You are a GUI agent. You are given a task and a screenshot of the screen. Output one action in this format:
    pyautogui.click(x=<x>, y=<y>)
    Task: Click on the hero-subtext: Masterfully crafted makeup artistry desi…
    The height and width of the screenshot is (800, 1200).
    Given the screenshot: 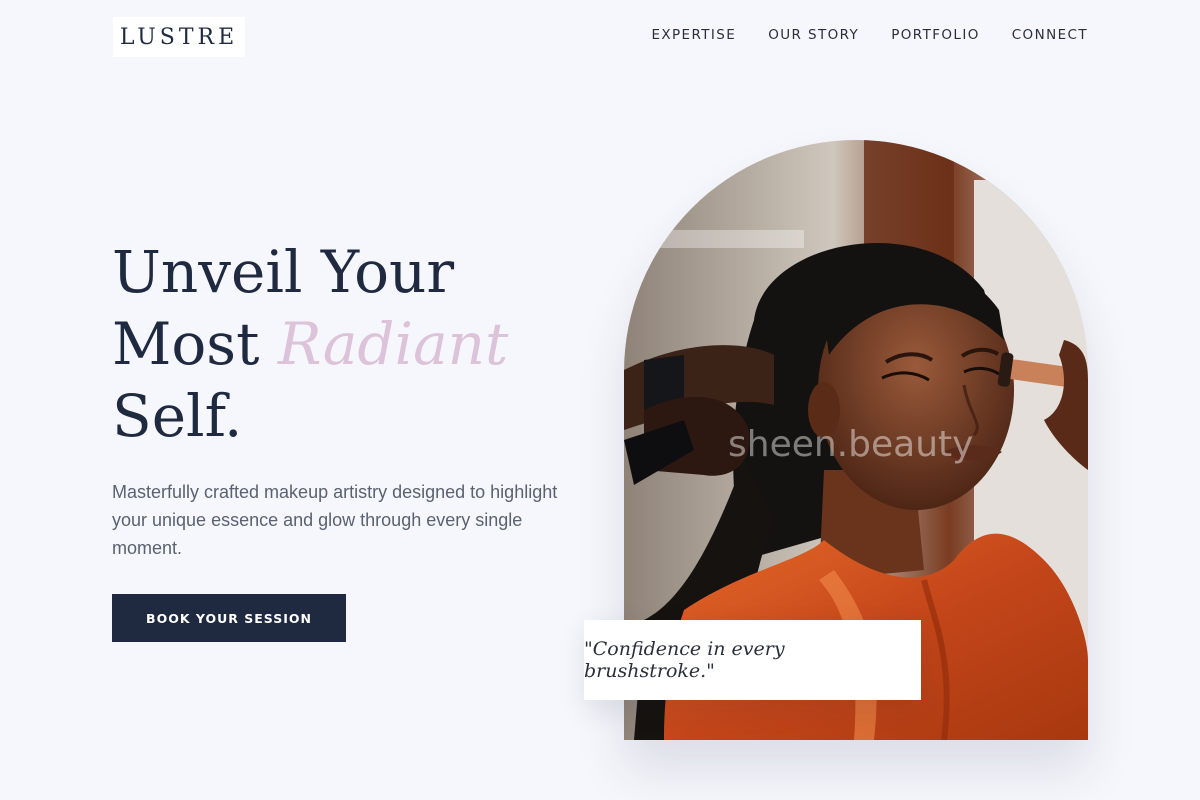 What is the action you would take?
    pyautogui.click(x=335, y=520)
    